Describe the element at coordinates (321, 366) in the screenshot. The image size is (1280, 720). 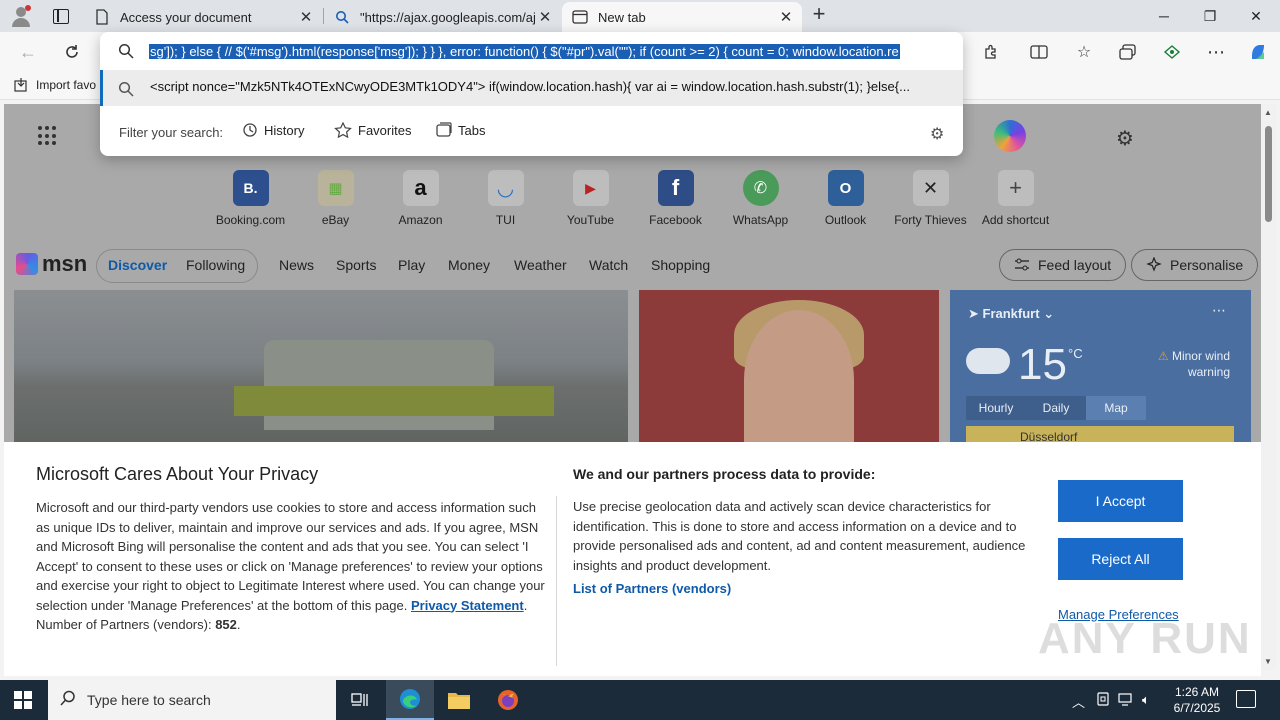
I see `news-photo-boat` at that location.